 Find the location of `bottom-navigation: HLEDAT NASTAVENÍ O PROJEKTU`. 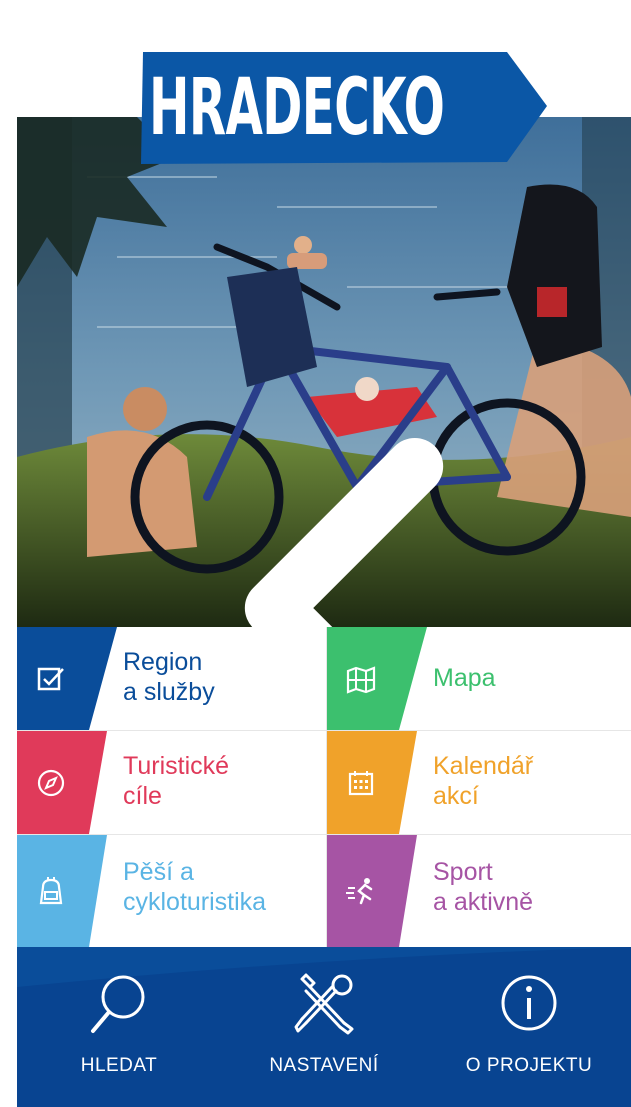

bottom-navigation: HLEDAT NASTAVENÍ O PROJEKTU is located at coordinates (324, 1027).